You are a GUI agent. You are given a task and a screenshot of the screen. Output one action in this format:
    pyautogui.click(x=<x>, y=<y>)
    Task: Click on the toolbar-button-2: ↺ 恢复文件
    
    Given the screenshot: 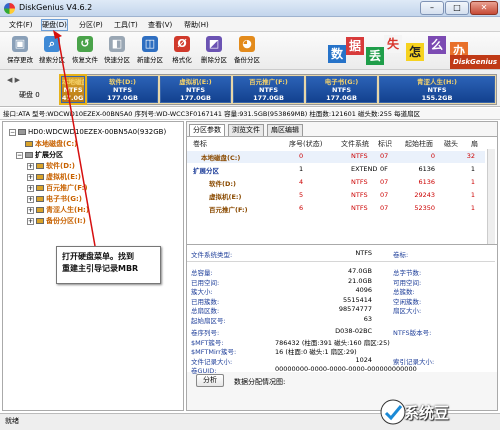 What is the action you would take?
    pyautogui.click(x=85, y=51)
    